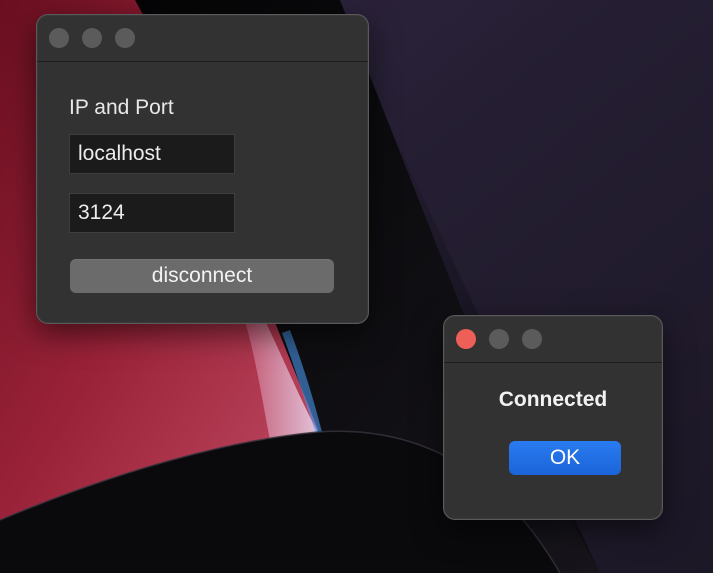  What do you see at coordinates (532, 339) in the screenshot?
I see `zoom-alert-button` at bounding box center [532, 339].